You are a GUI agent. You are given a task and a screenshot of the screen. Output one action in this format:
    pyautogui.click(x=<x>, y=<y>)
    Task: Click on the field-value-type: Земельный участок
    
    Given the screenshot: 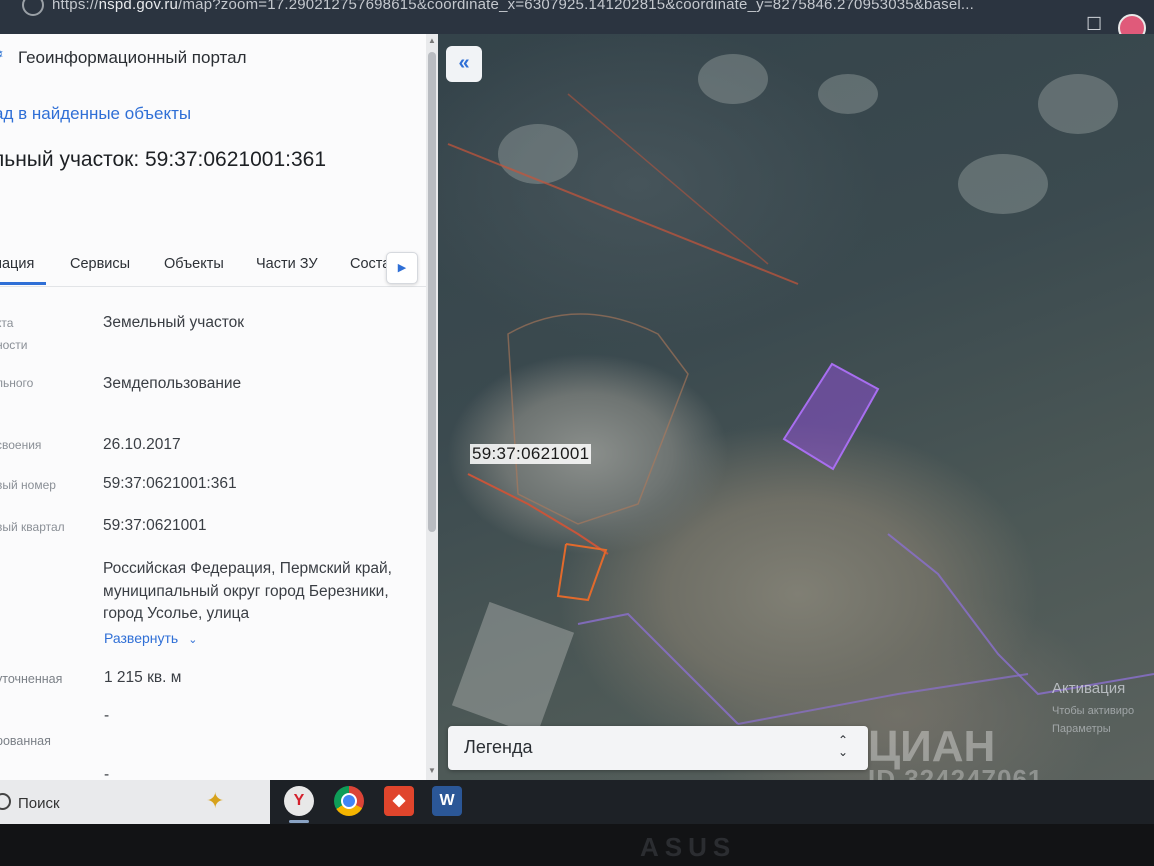 What is the action you would take?
    pyautogui.click(x=174, y=322)
    